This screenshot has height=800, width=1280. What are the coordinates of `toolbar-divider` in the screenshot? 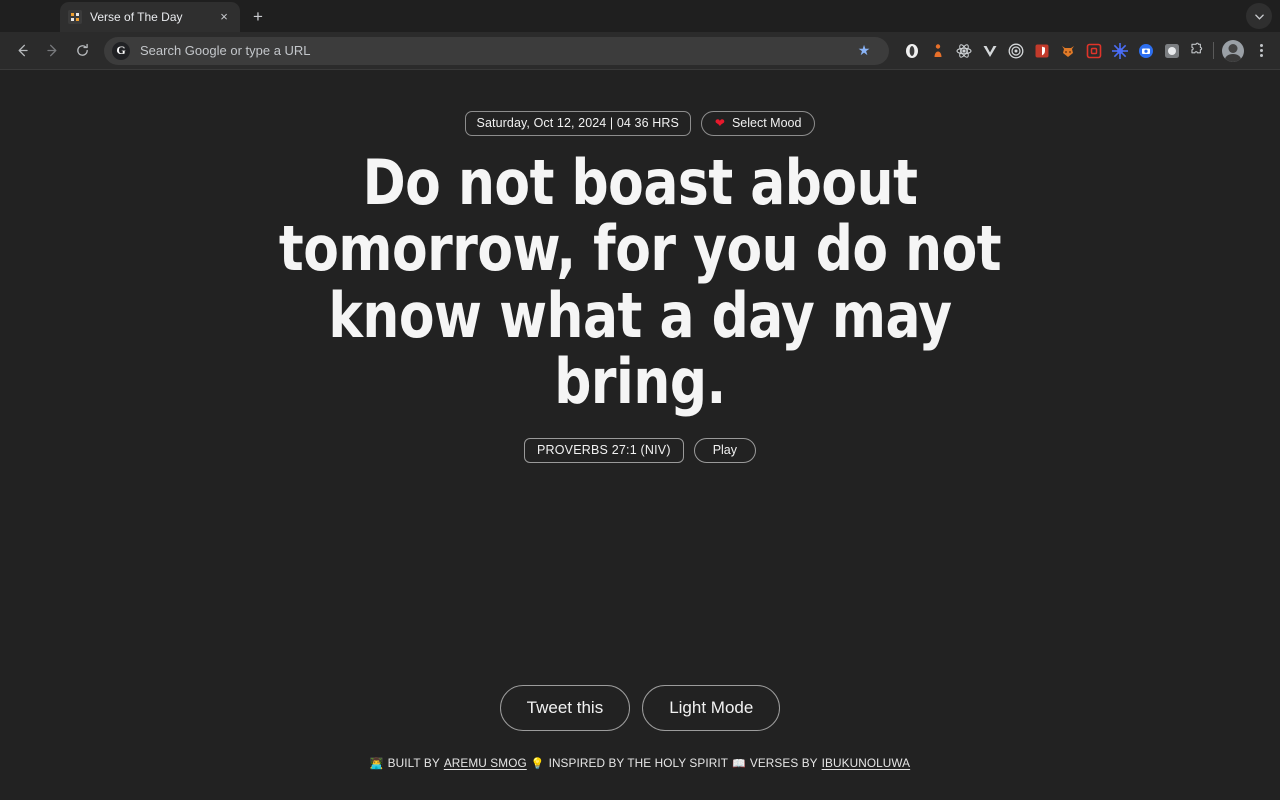 It's located at (1213, 50).